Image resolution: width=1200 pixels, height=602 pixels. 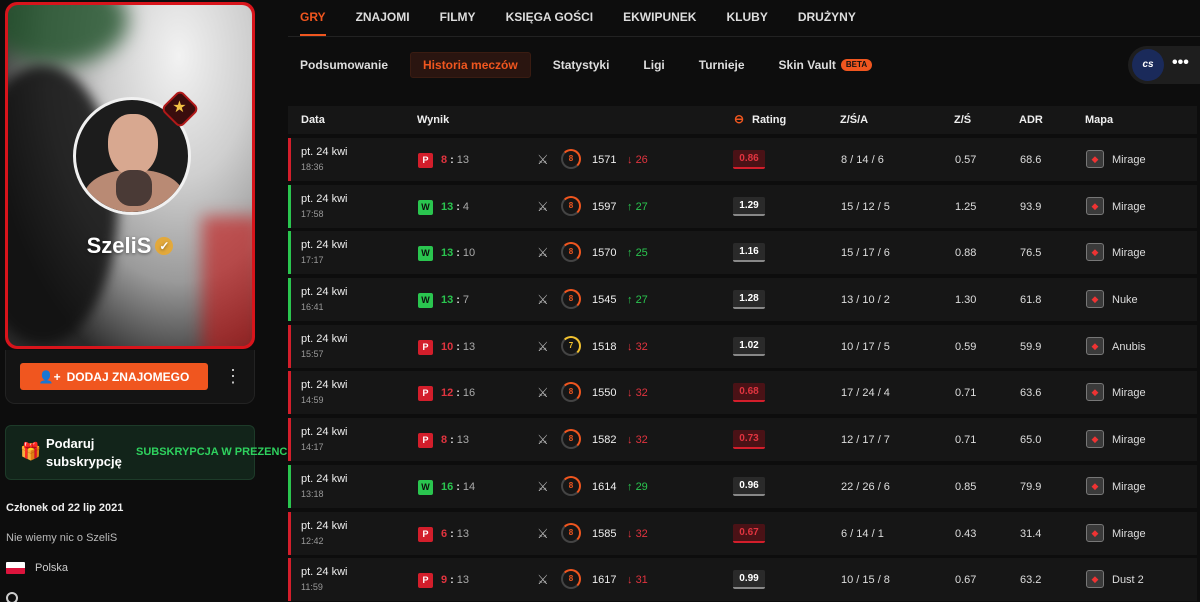 I want to click on tab-ekwipunek: EKWIPUNEK, so click(x=659, y=19).